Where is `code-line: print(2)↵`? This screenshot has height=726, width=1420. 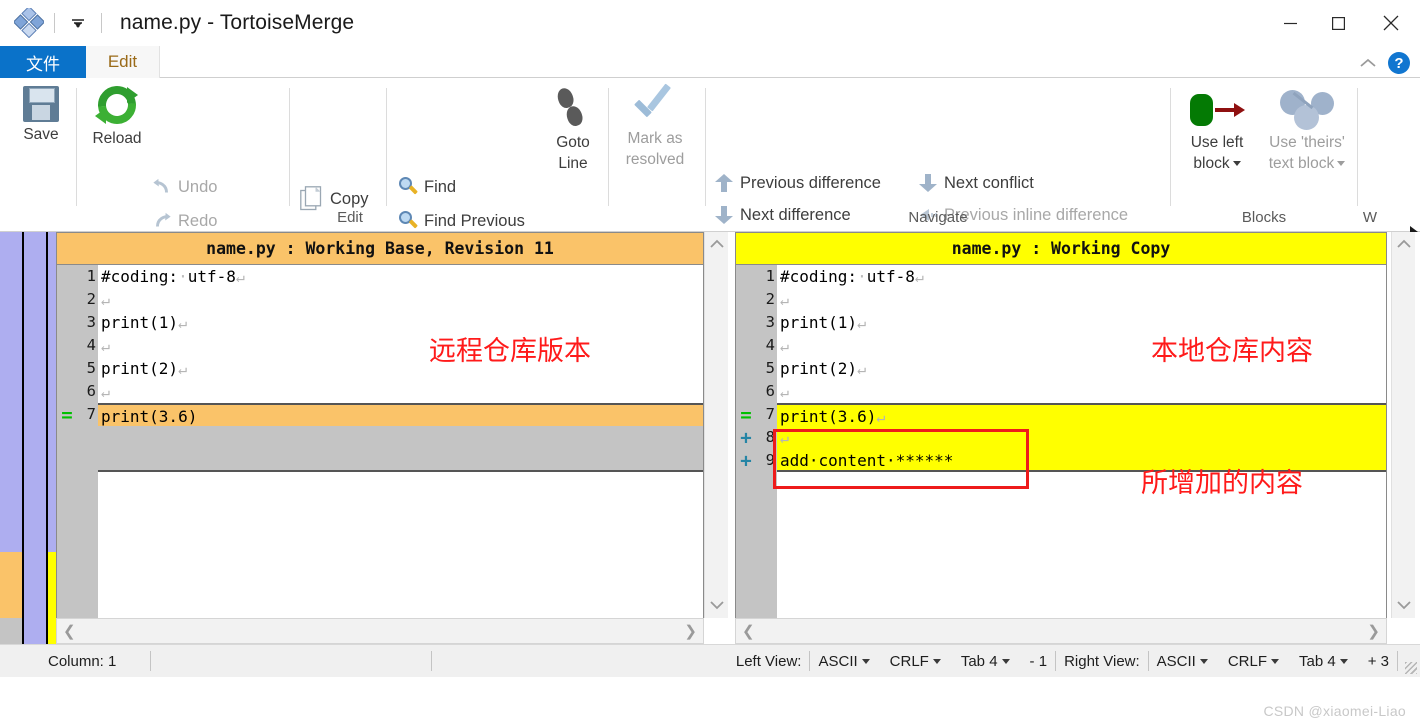 code-line: print(2)↵ is located at coordinates (400, 368).